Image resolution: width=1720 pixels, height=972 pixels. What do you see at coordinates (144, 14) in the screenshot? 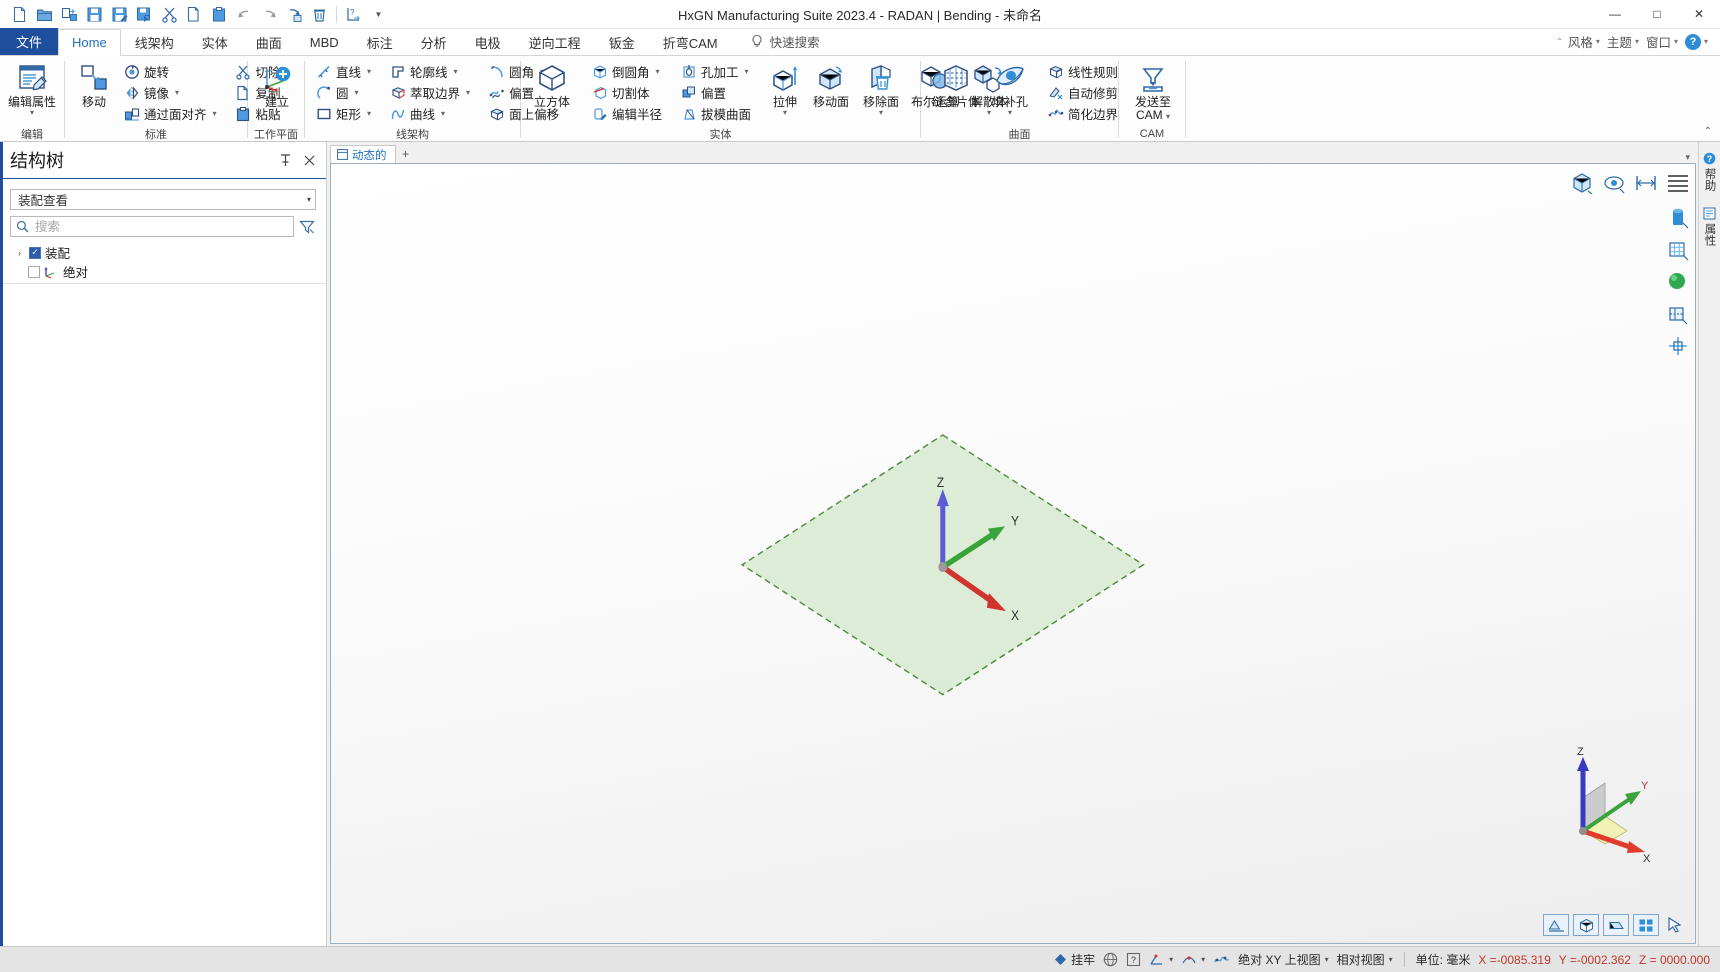
I see `export-icon` at bounding box center [144, 14].